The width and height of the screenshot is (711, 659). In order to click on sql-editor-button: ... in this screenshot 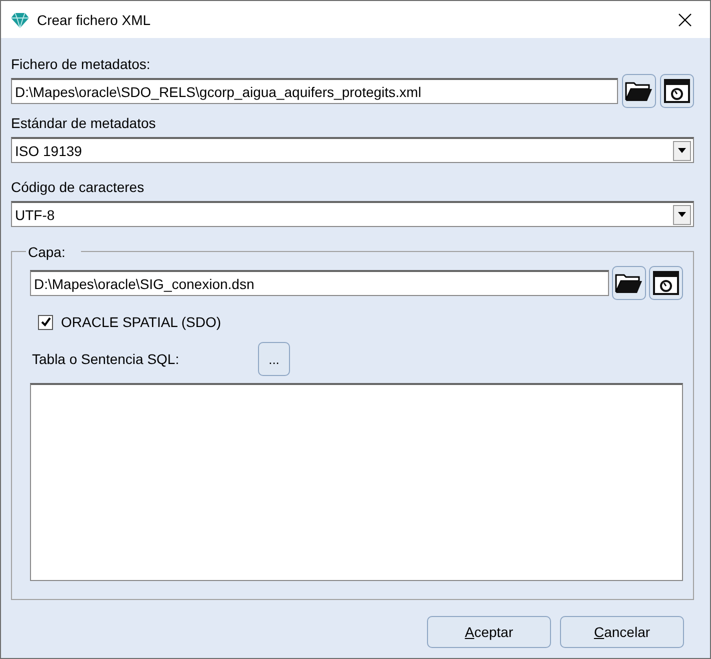, I will do `click(274, 359)`.